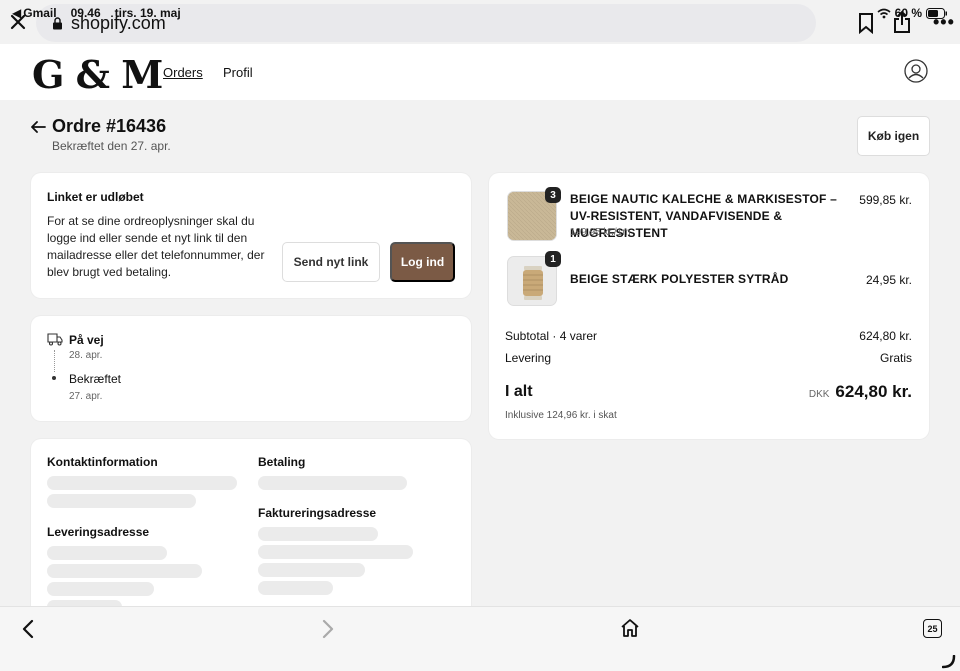 Image resolution: width=960 pixels, height=671 pixels. What do you see at coordinates (893, 136) in the screenshot?
I see `buy-again-button: Køb igen` at bounding box center [893, 136].